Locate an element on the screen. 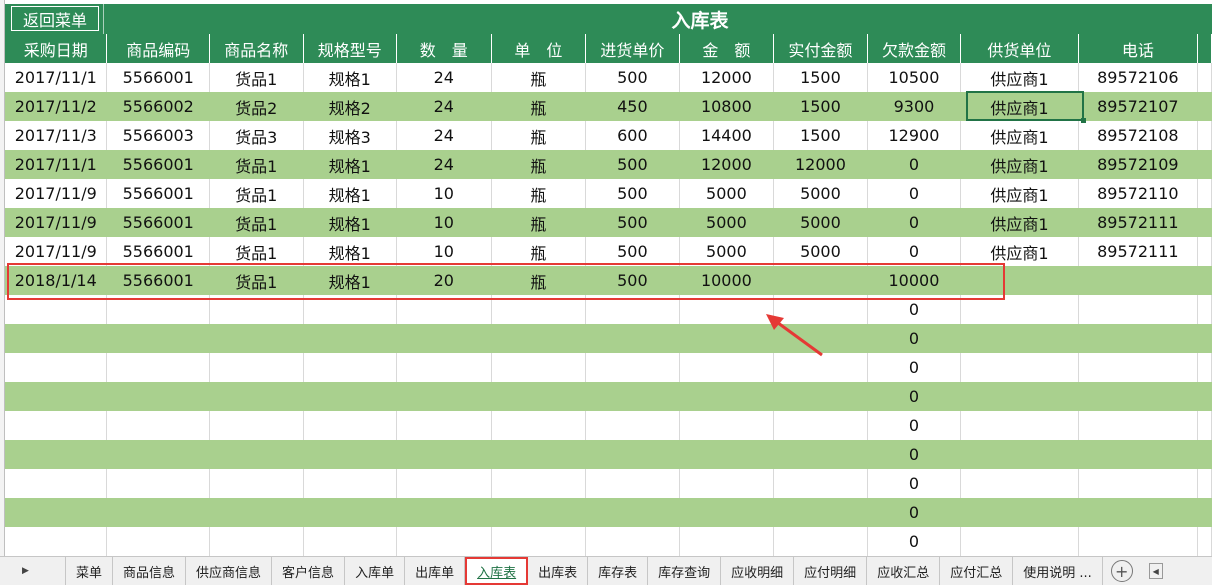  sheet-tab: 客户信息 is located at coordinates (309, 571).